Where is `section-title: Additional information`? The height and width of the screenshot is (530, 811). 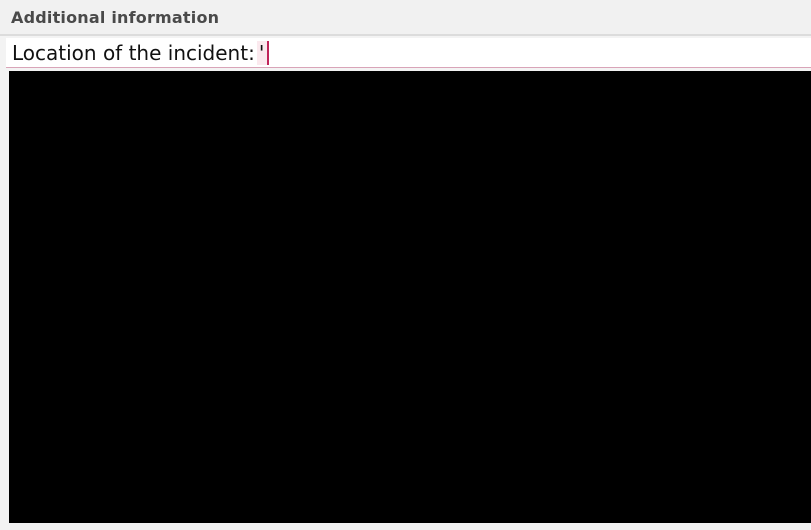
section-title: Additional information is located at coordinates (115, 17).